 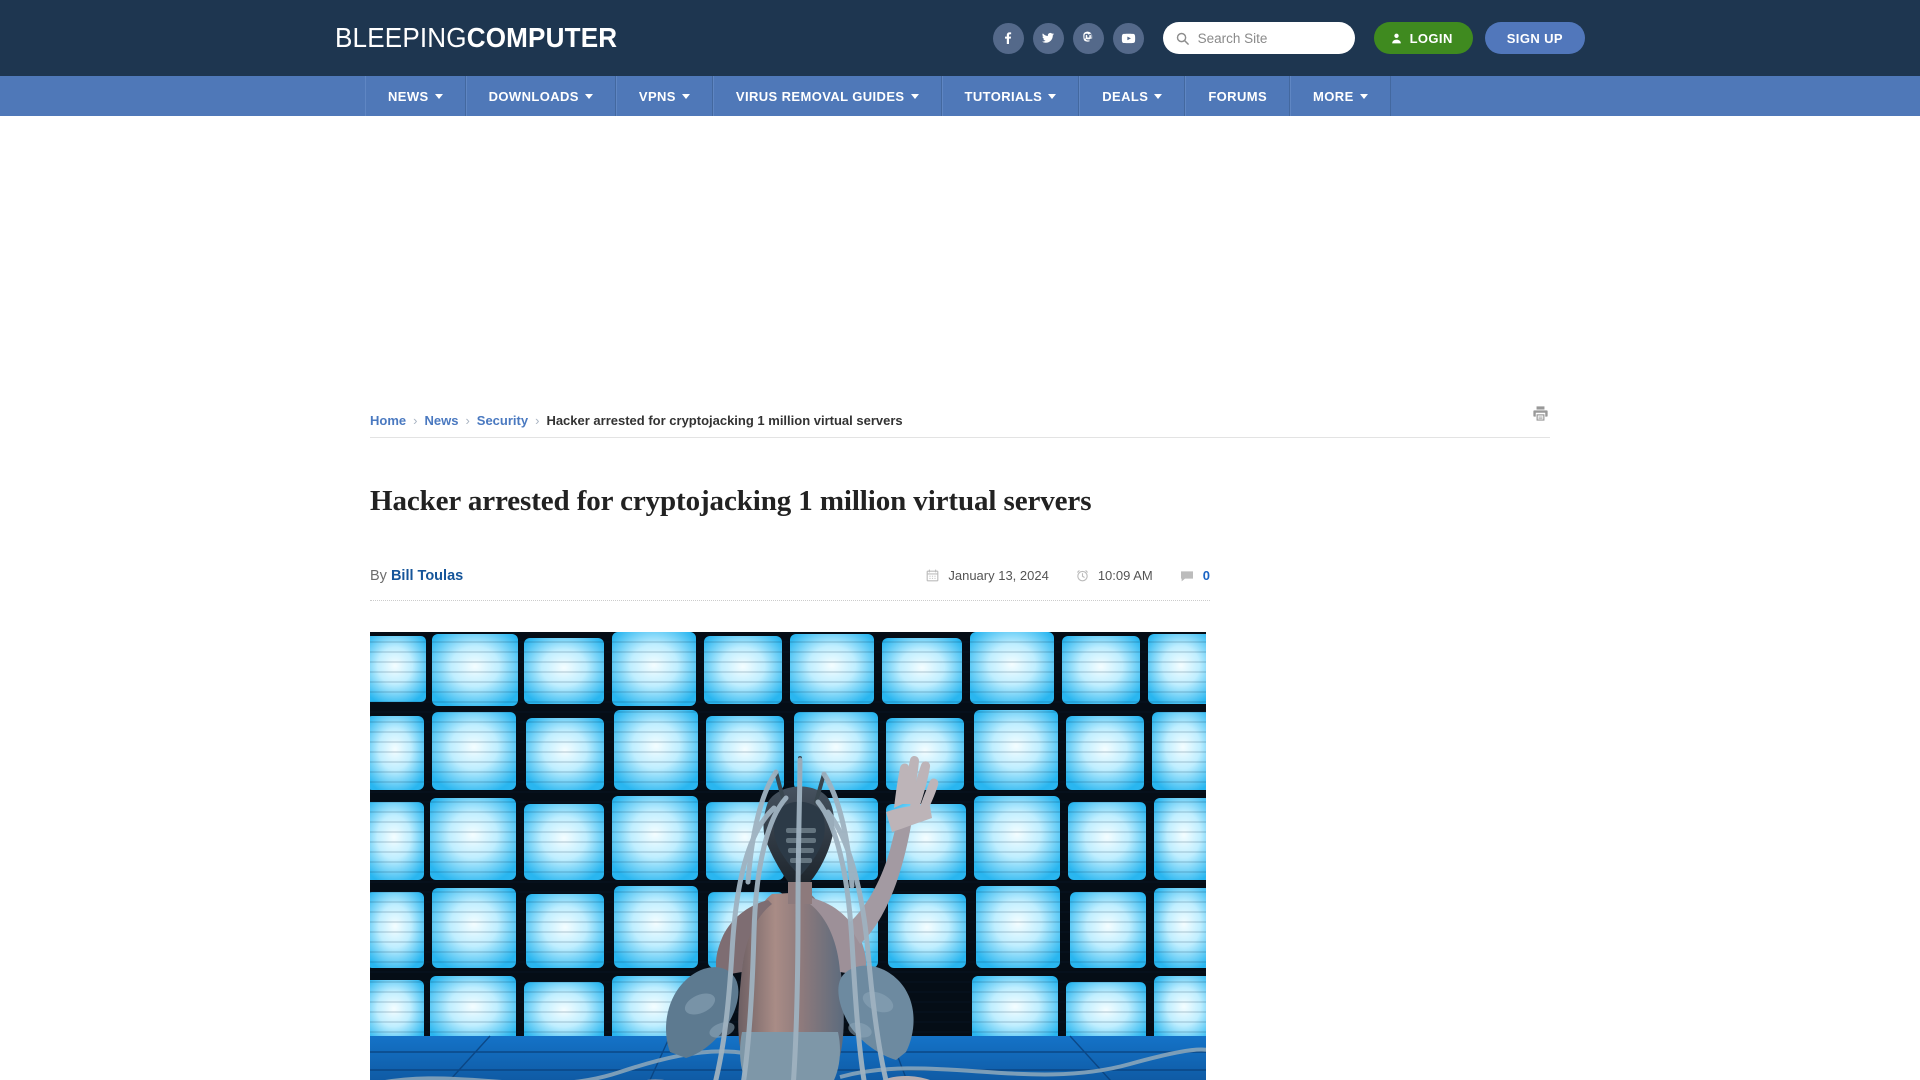 I want to click on search-box, so click(x=1258, y=38).